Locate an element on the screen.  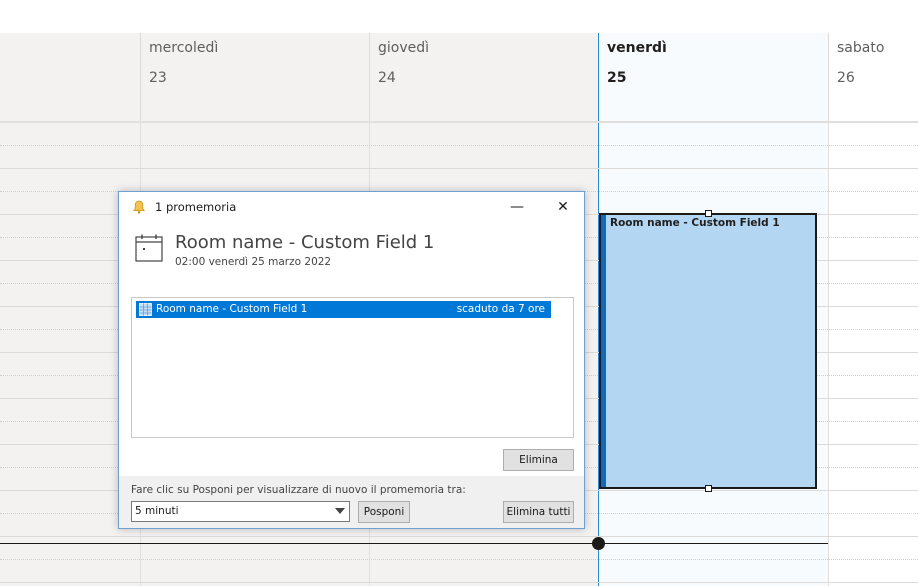
day-number: 25 is located at coordinates (617, 78).